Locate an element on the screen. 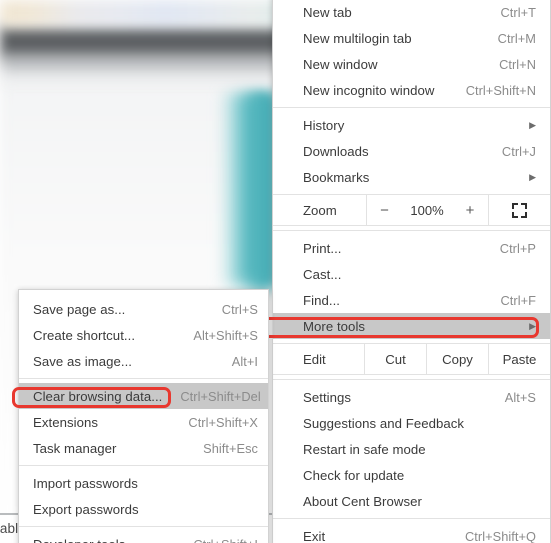 The height and width of the screenshot is (543, 551). menu-item-suggestions-and-feedback: Suggestions and Feedback is located at coordinates (411, 423).